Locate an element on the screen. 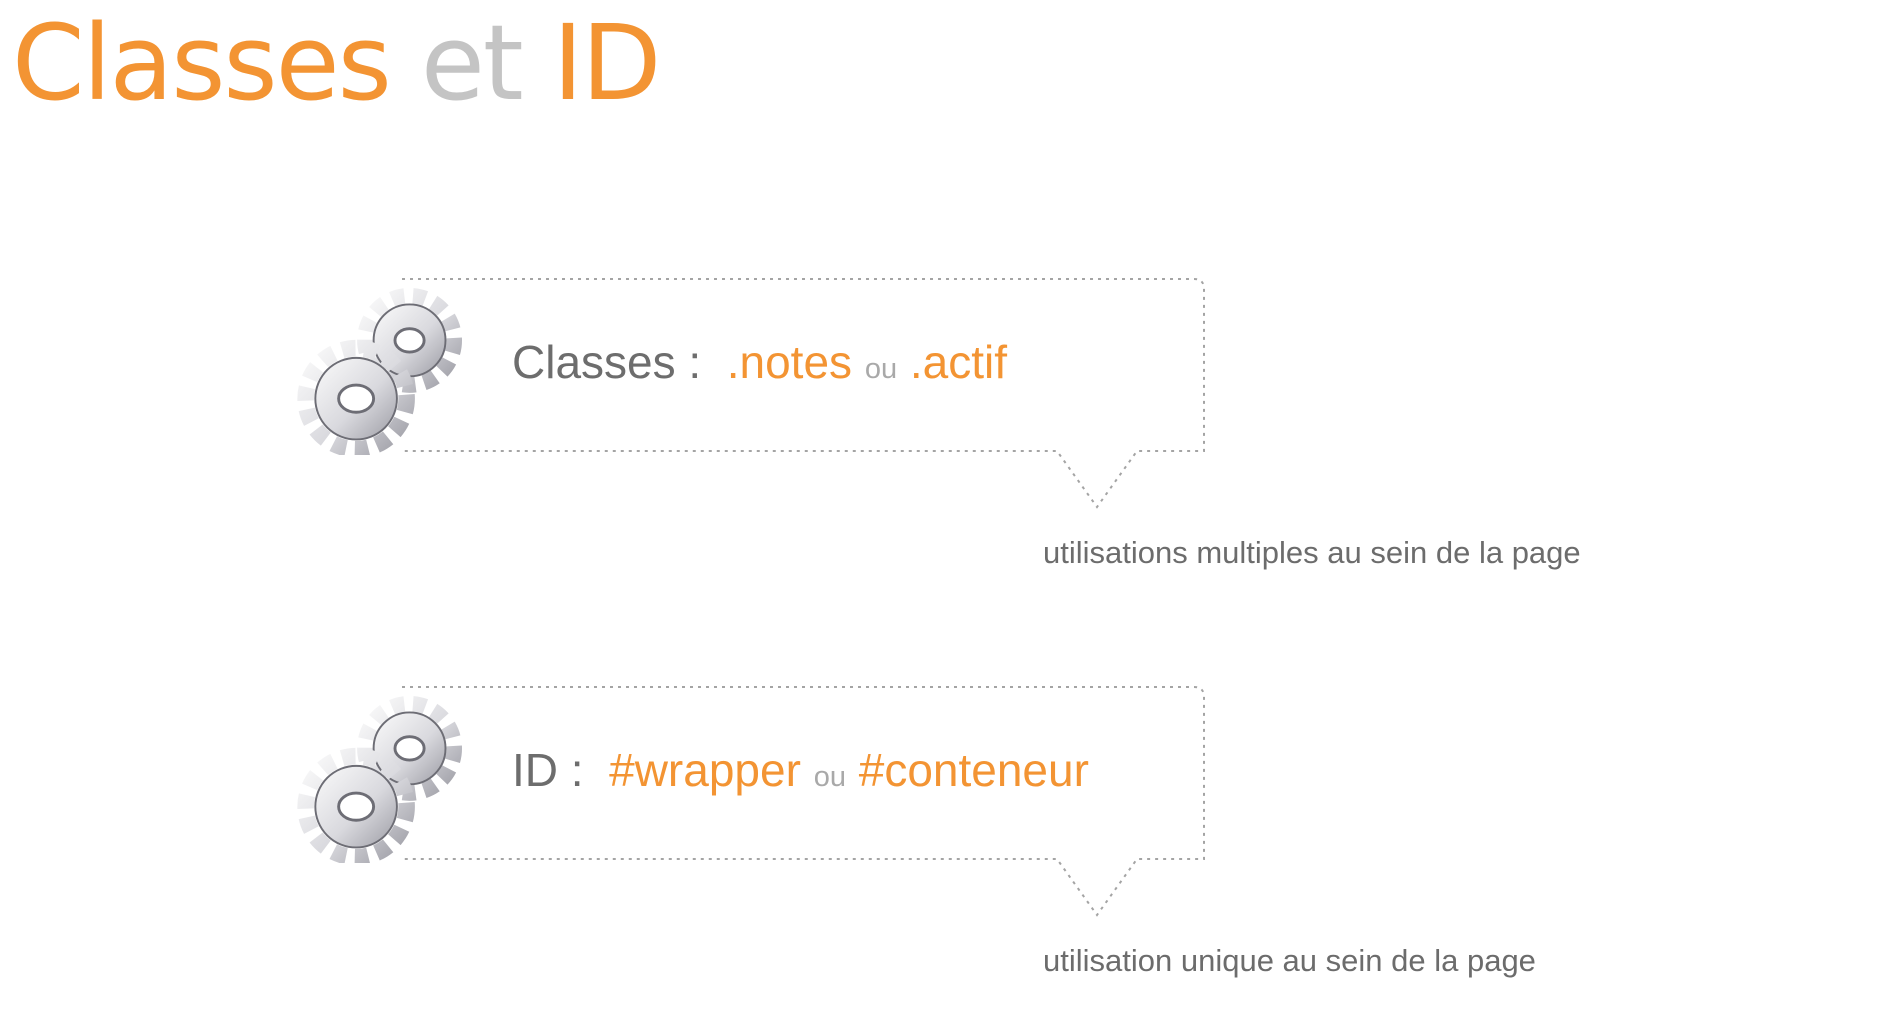 The image size is (1899, 1019). slide-title: Classes et ID is located at coordinates (337, 63).